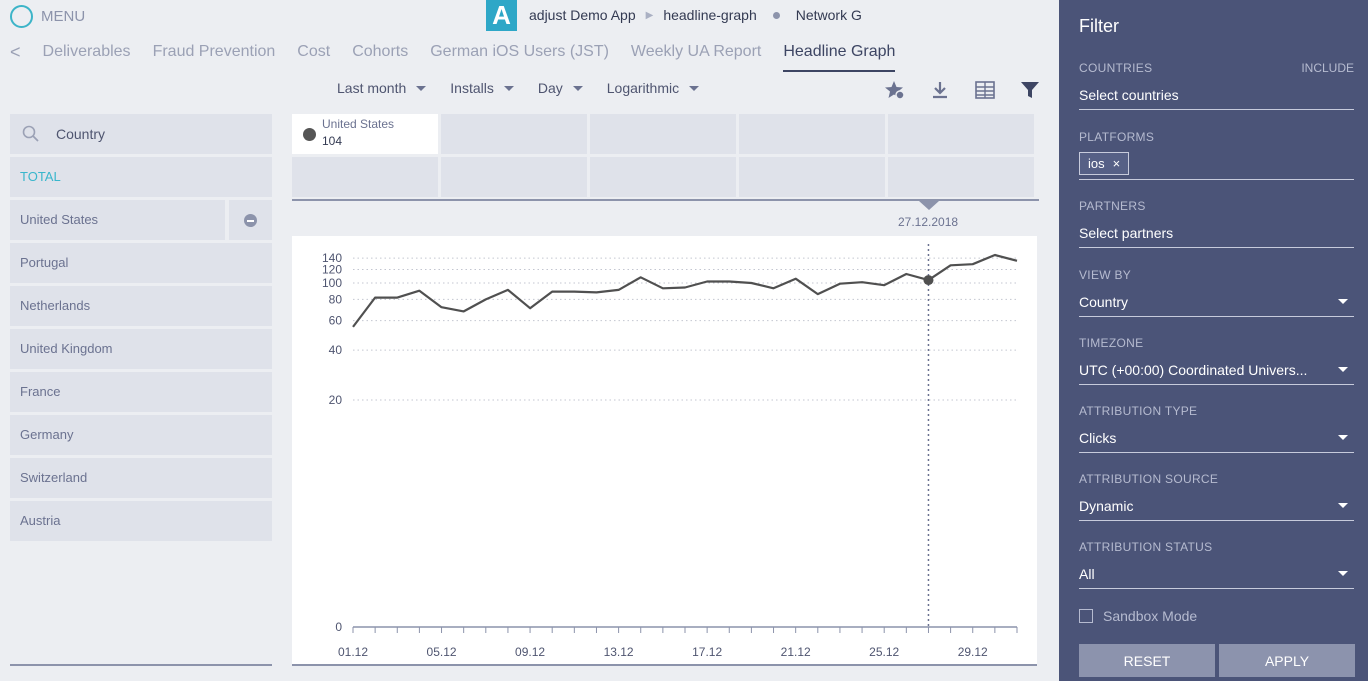 The height and width of the screenshot is (681, 1368). I want to click on metric-value: Installs, so click(472, 88).